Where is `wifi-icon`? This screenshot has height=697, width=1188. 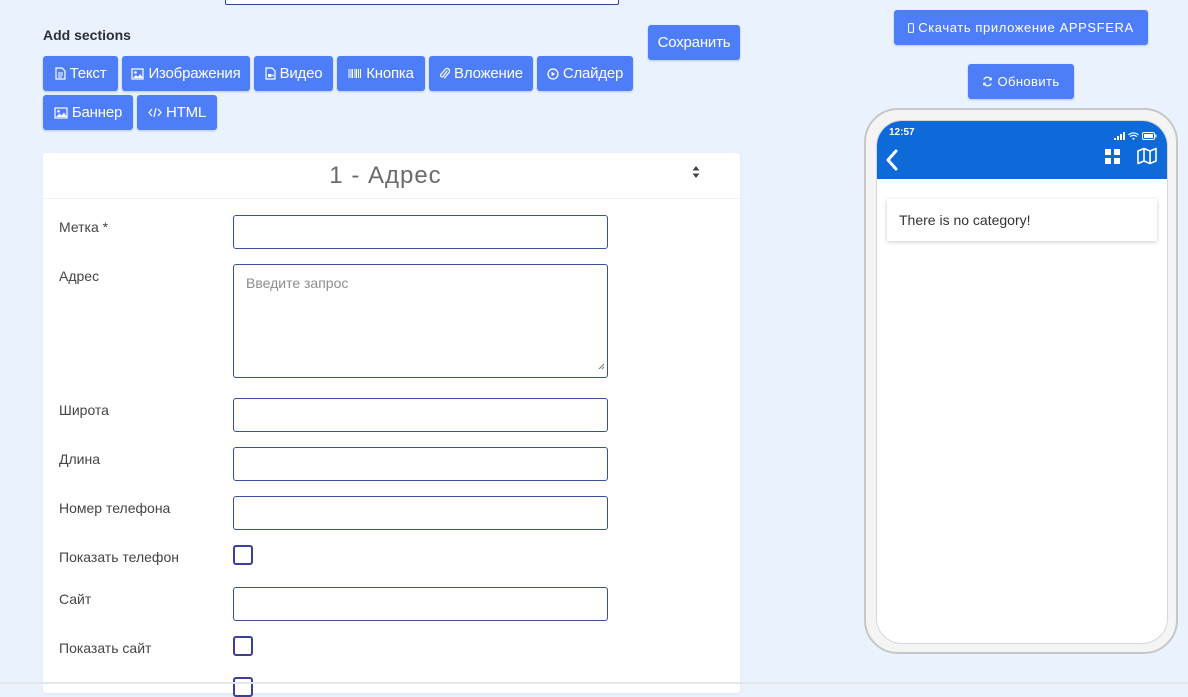
wifi-icon is located at coordinates (1133, 136).